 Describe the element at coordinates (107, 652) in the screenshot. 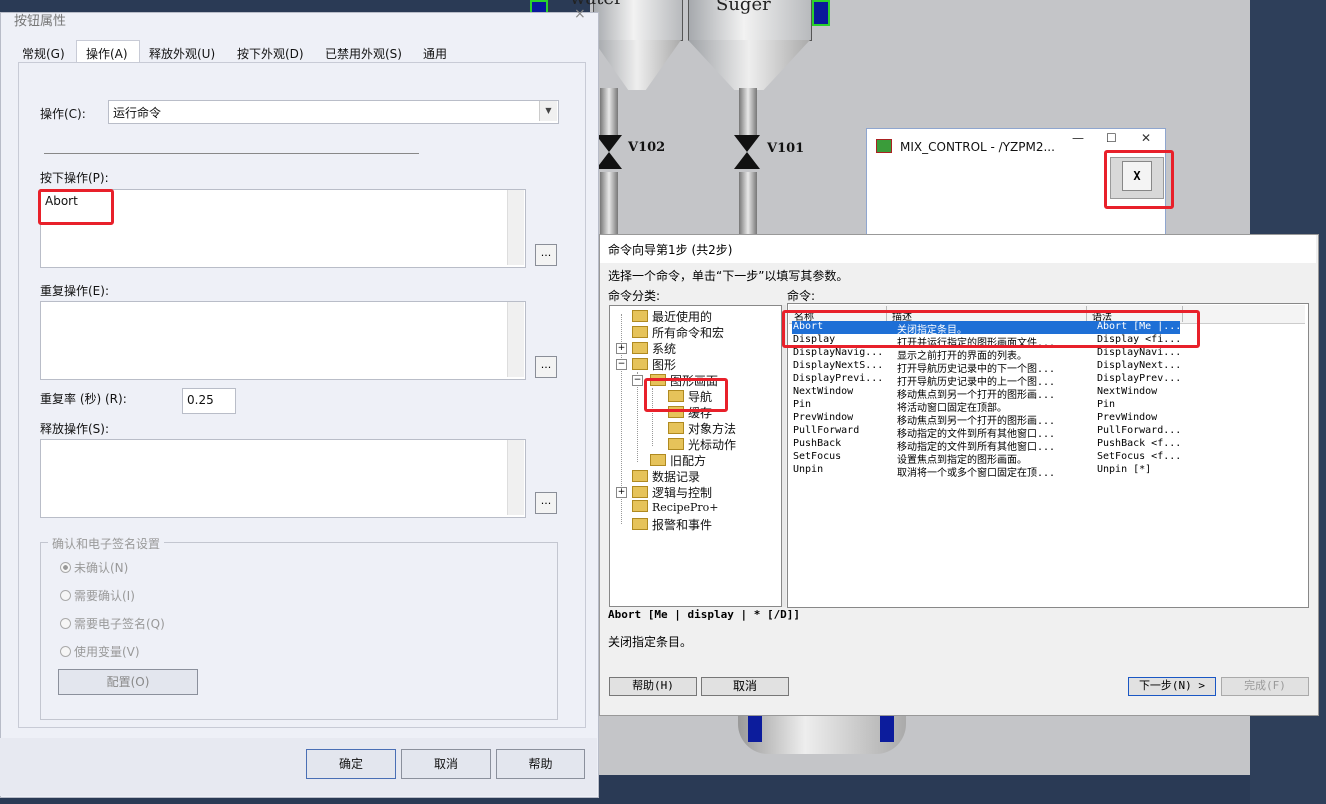

I see `radio-label: 使用变量(V)` at that location.